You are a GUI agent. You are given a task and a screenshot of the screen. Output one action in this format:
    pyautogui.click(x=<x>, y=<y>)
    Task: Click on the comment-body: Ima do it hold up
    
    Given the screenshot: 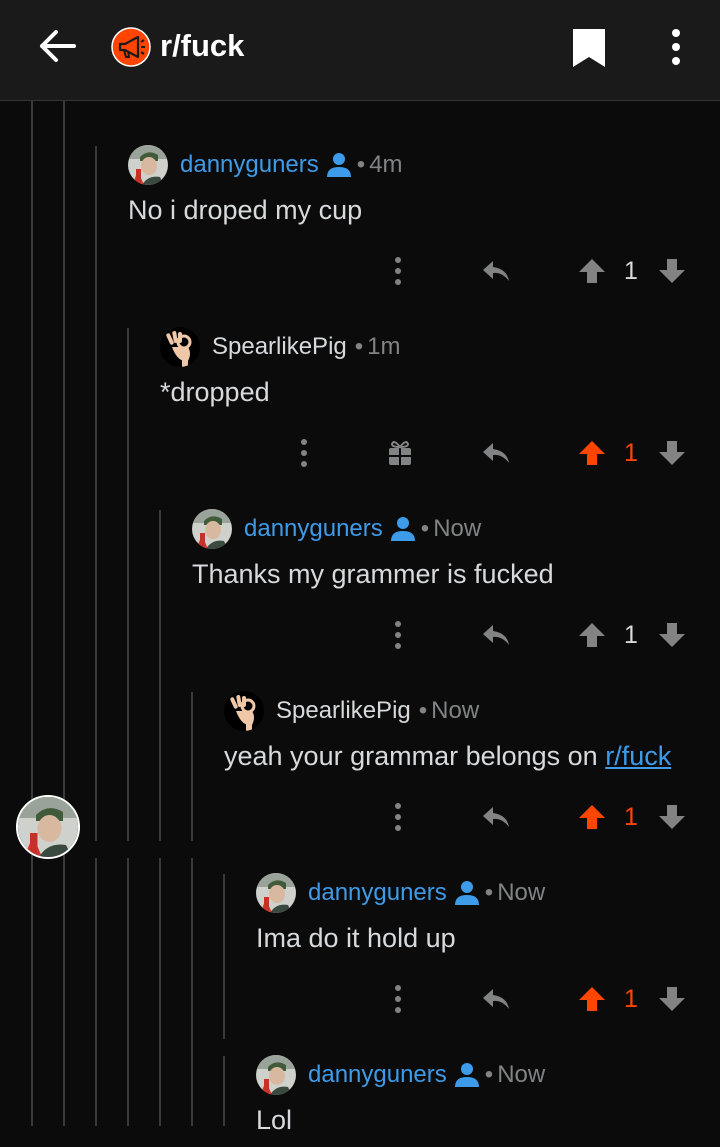 What is the action you would take?
    pyautogui.click(x=356, y=938)
    